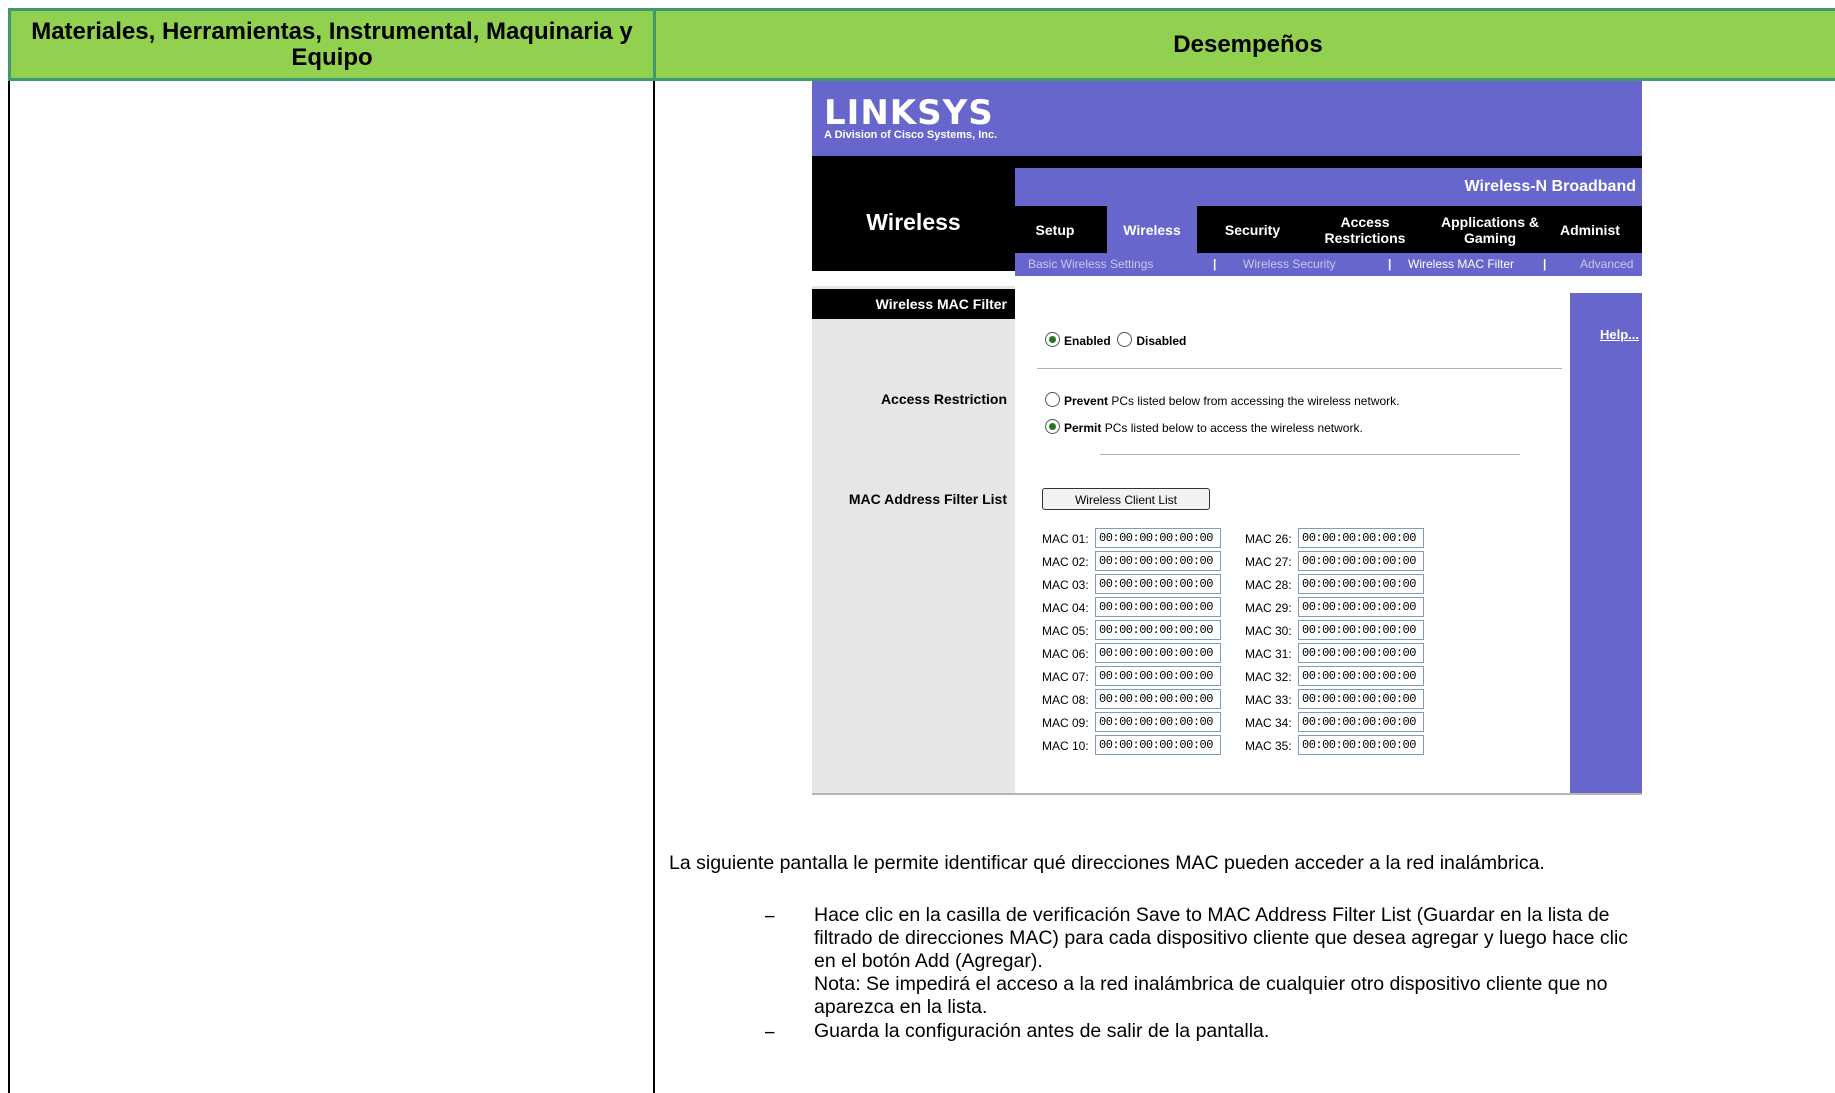  Describe the element at coordinates (1328, 187) in the screenshot. I see `product-band: Wireless-N Broadband` at that location.